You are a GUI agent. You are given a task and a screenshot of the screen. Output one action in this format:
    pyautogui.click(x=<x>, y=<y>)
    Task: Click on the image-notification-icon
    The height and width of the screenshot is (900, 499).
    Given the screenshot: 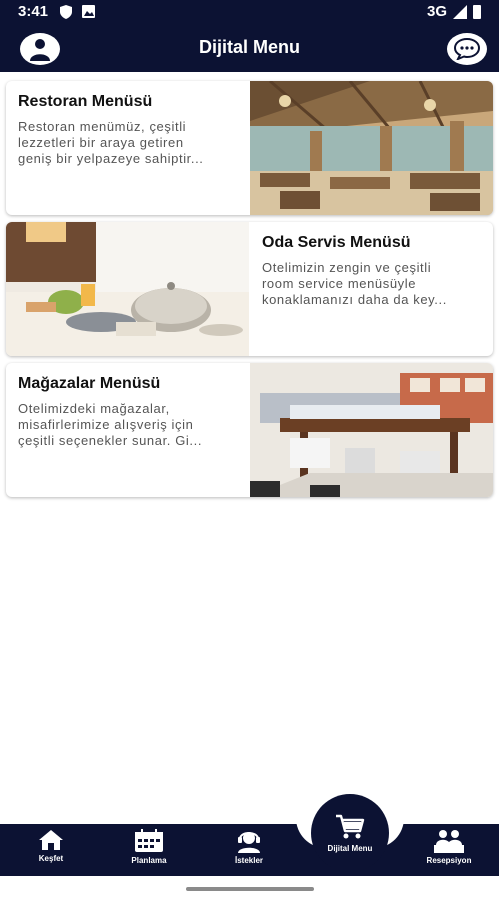 What is the action you would take?
    pyautogui.click(x=88, y=11)
    